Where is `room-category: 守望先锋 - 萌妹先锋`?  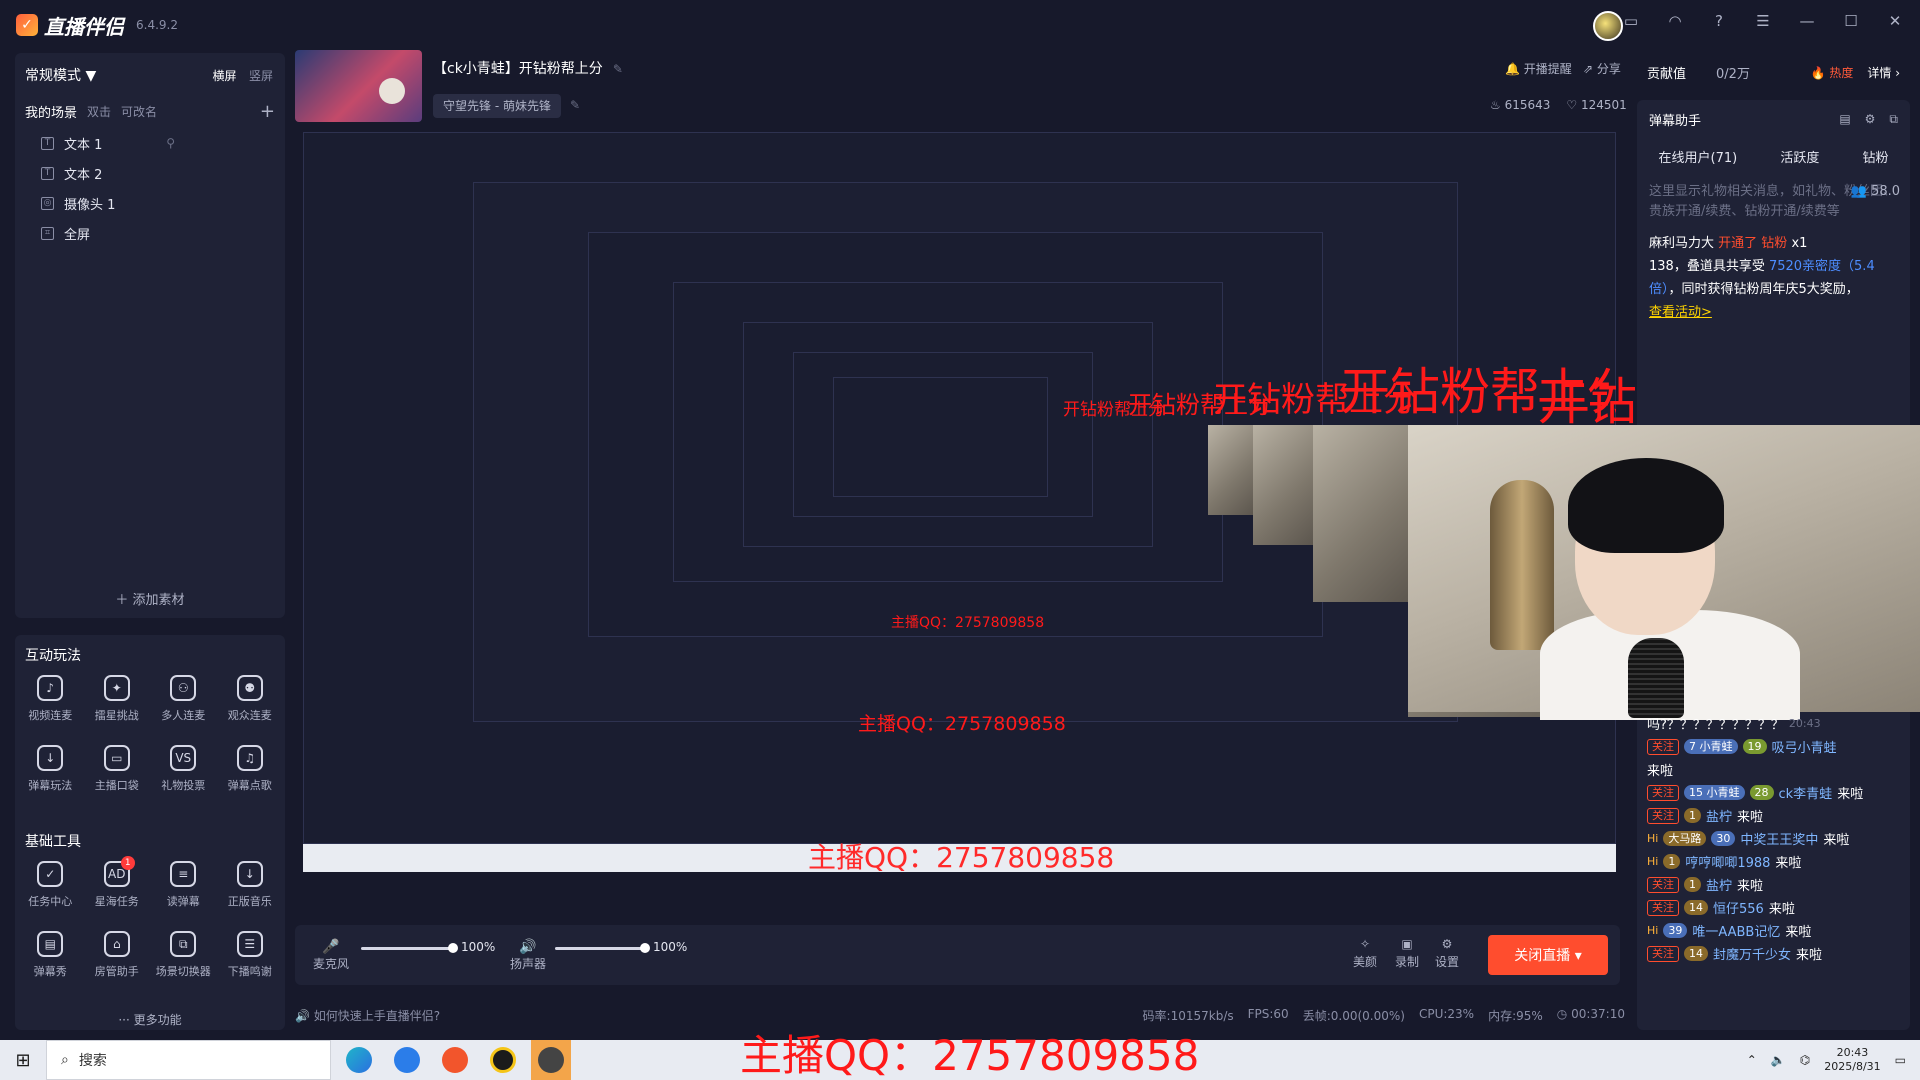
room-category: 守望先锋 - 萌妹先锋 is located at coordinates (497, 106).